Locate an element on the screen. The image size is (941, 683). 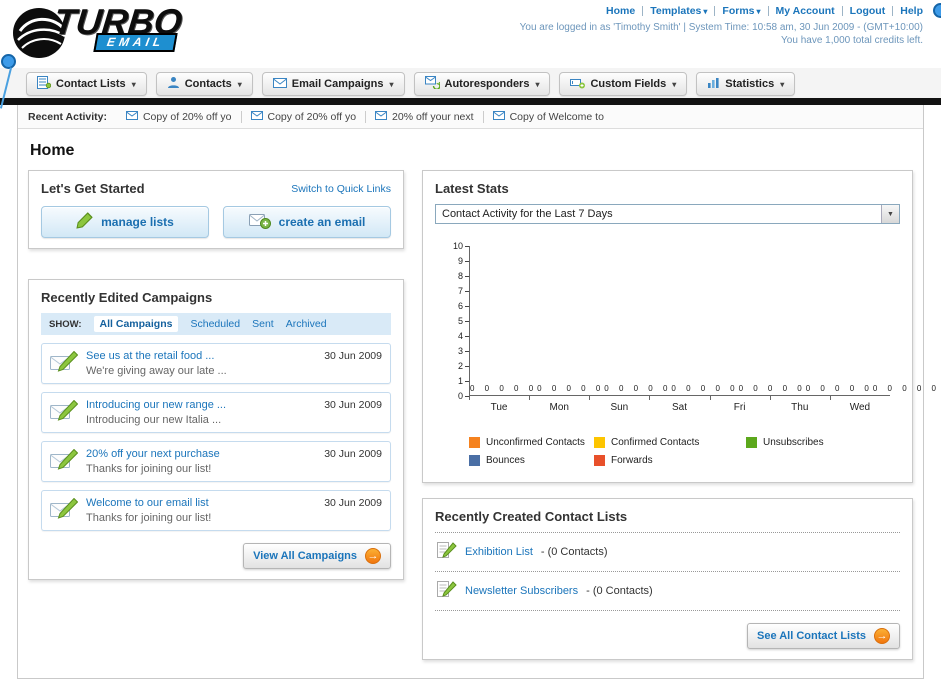
tab-custom-fields: Custom Fields ▾ is located at coordinates (623, 84).